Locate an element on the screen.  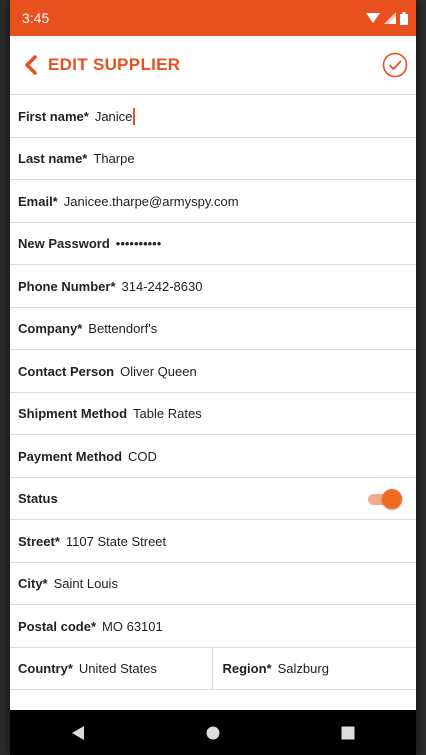
city-label: City* is located at coordinates (33, 583).